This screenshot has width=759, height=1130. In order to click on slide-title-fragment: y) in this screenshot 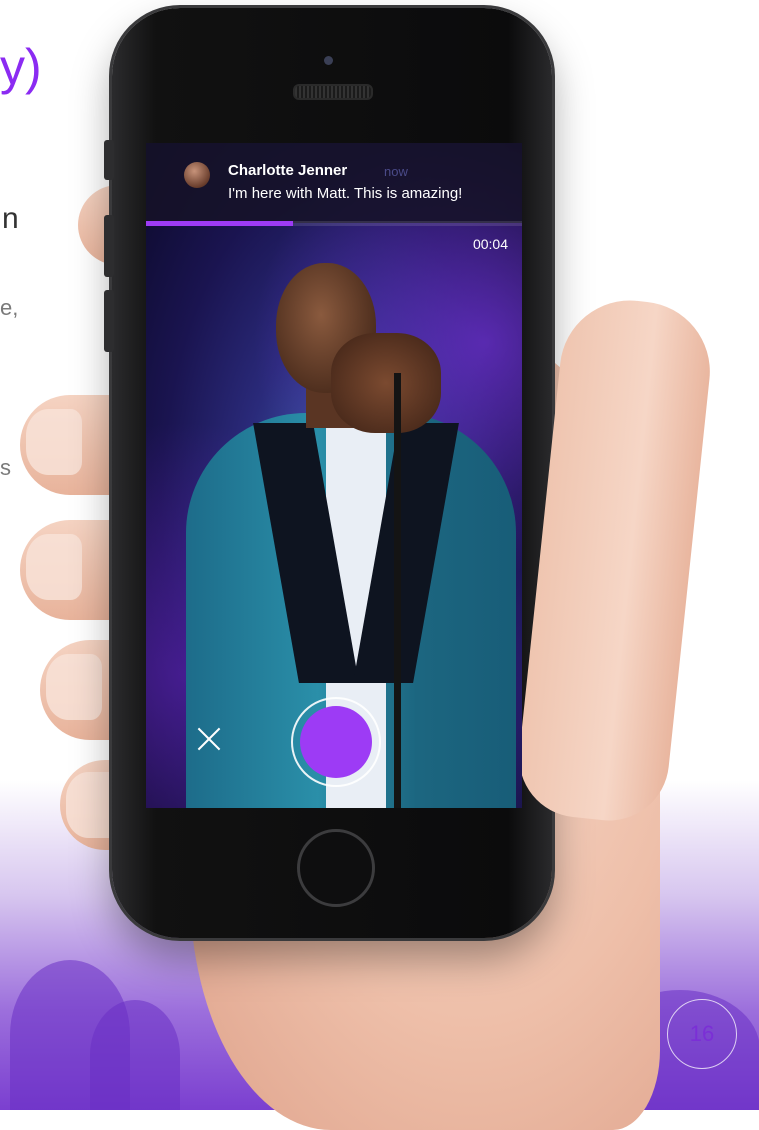, I will do `click(21, 67)`.